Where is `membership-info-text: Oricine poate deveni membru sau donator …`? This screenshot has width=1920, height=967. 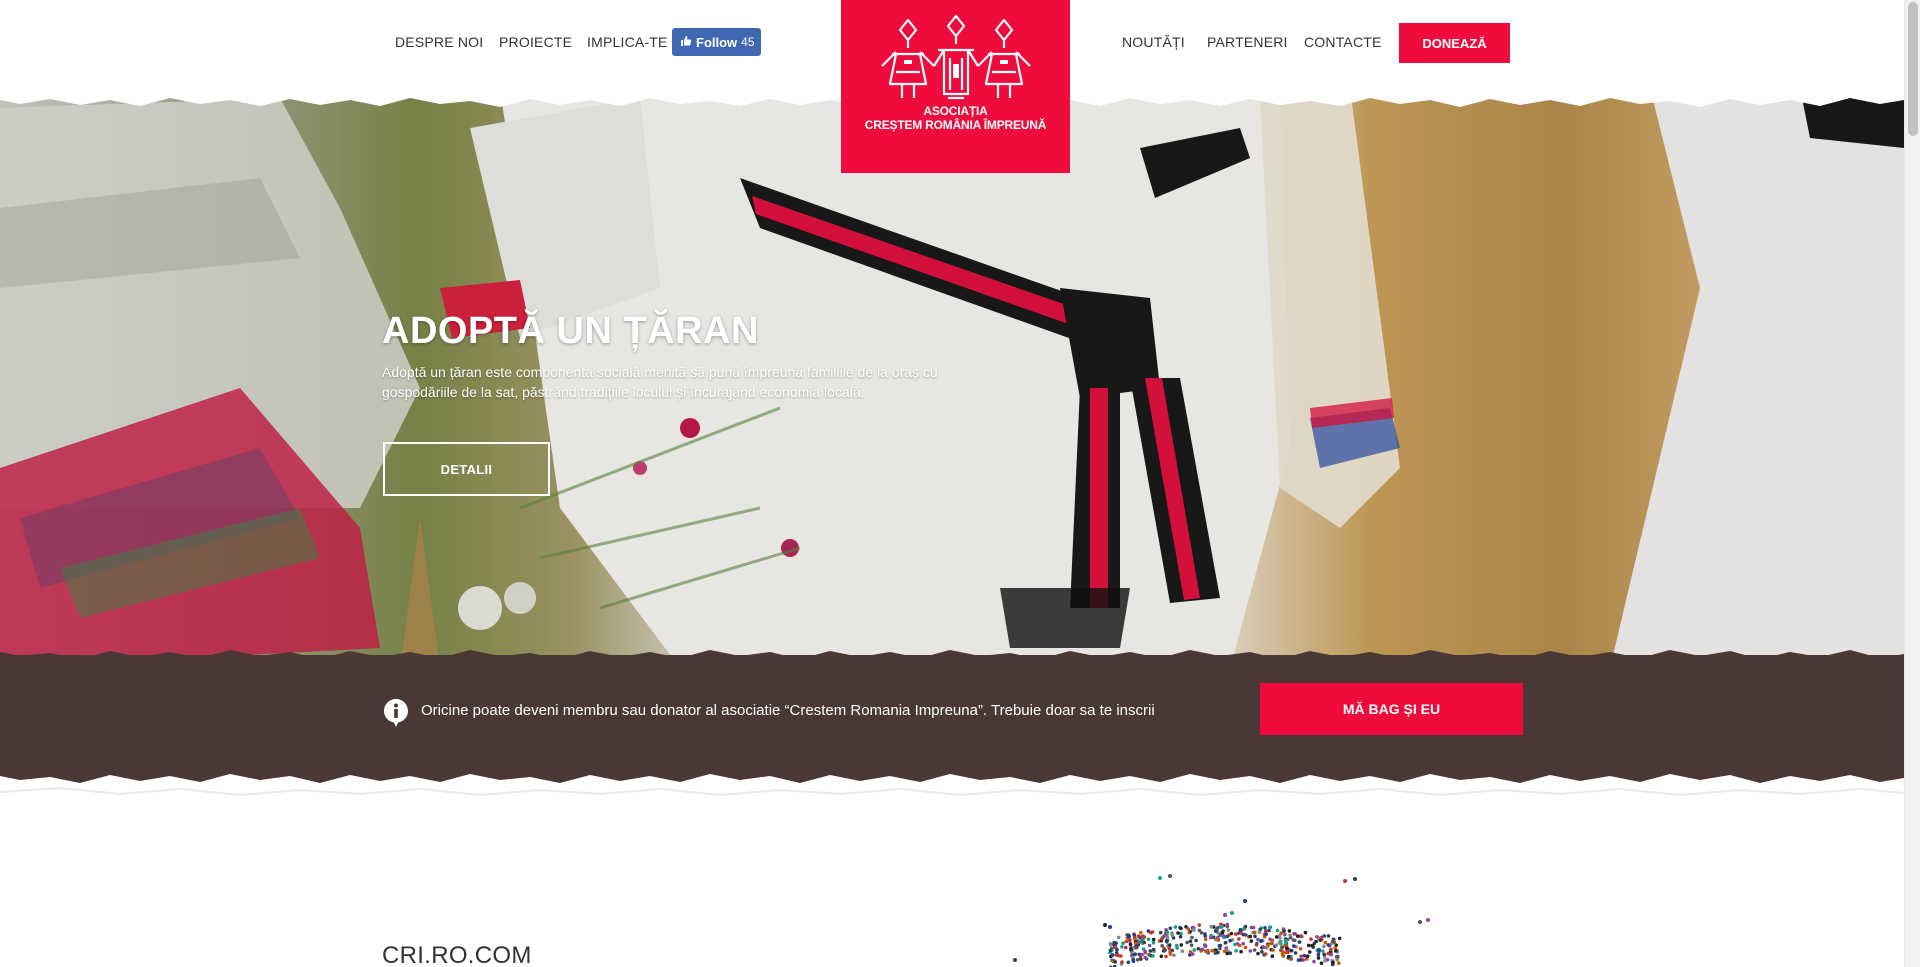
membership-info-text: Oricine poate deveni membru sau donator … is located at coordinates (788, 710).